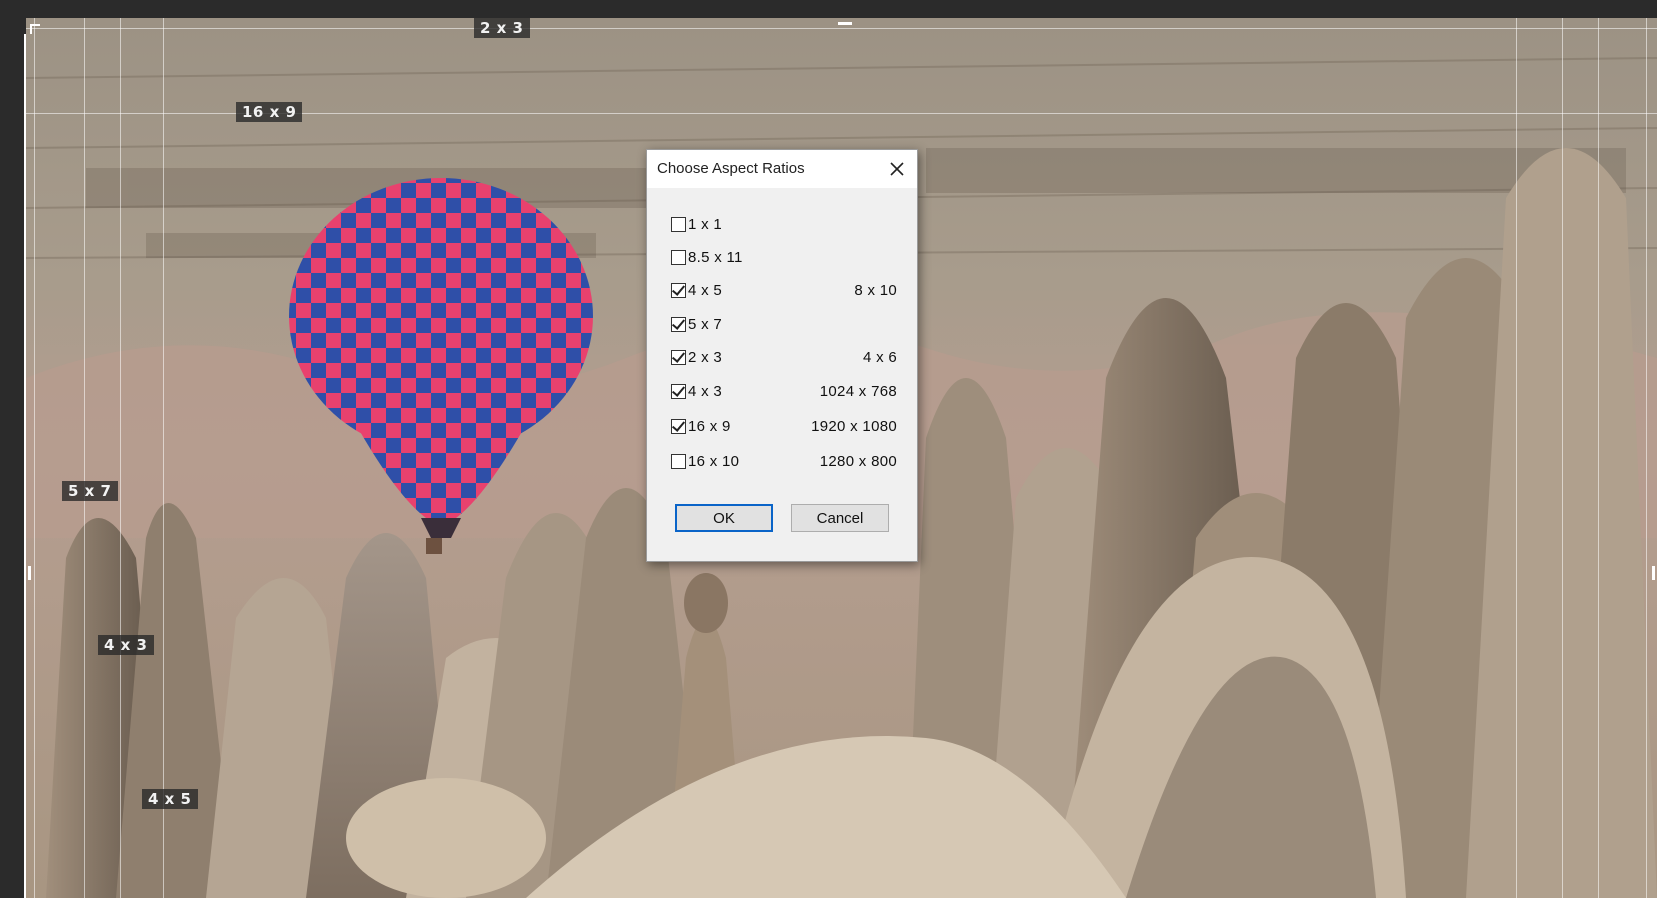 This screenshot has height=898, width=1657. Describe the element at coordinates (705, 357) in the screenshot. I see `option-label: 2 x 3` at that location.